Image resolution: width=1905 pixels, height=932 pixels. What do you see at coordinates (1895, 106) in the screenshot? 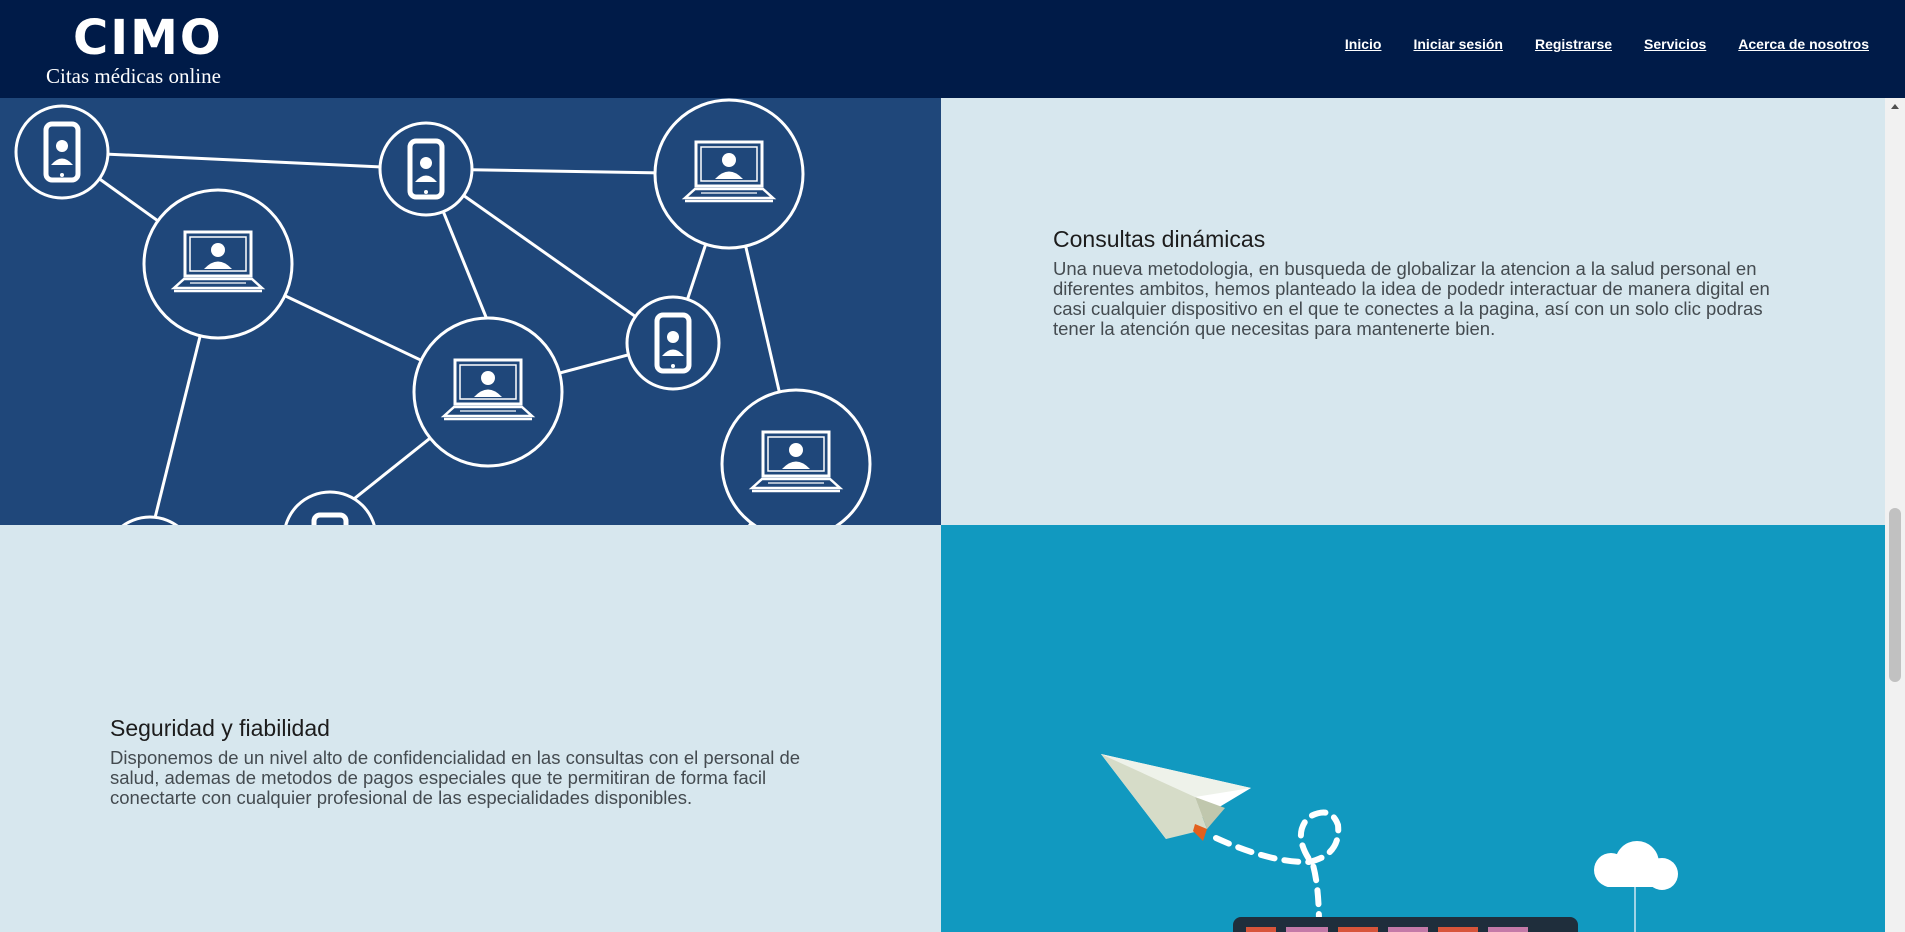
I see `scroll-up-arrow-icon` at bounding box center [1895, 106].